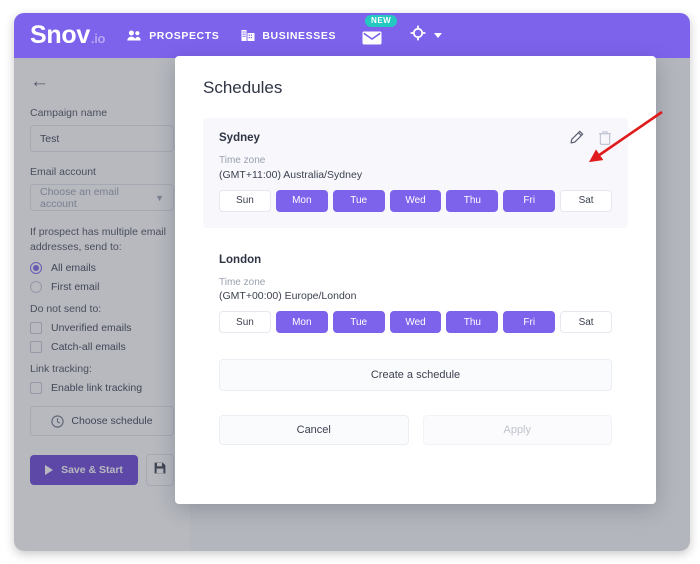 This screenshot has height=564, width=700. I want to click on apply-label: Apply, so click(517, 430).